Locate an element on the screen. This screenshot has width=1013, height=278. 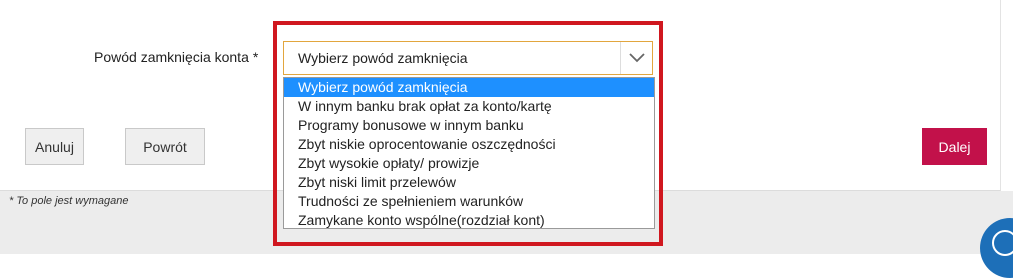
field-label: Powód zamknięcia konta * is located at coordinates (176, 57).